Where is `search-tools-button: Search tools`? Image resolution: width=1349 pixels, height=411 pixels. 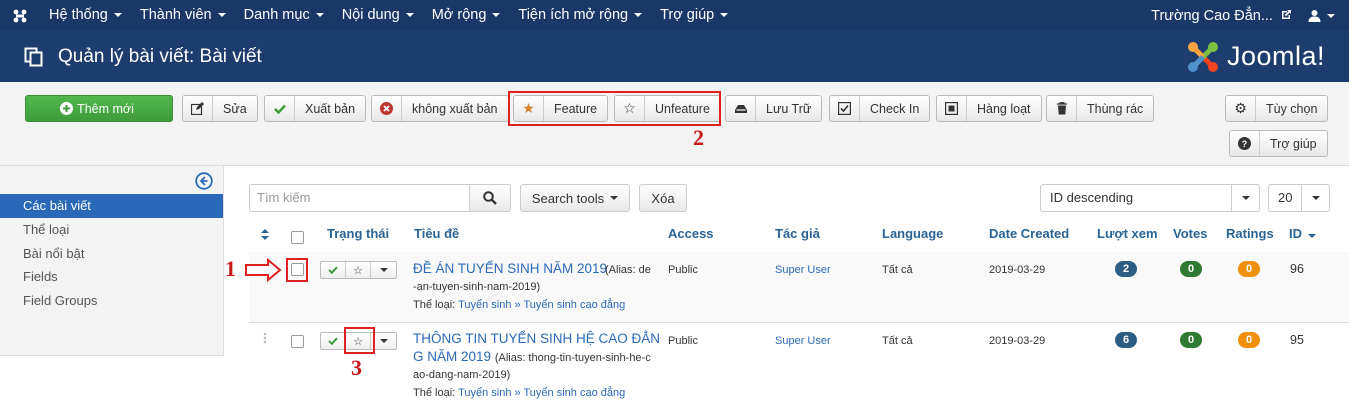
search-tools-button: Search tools is located at coordinates (575, 198).